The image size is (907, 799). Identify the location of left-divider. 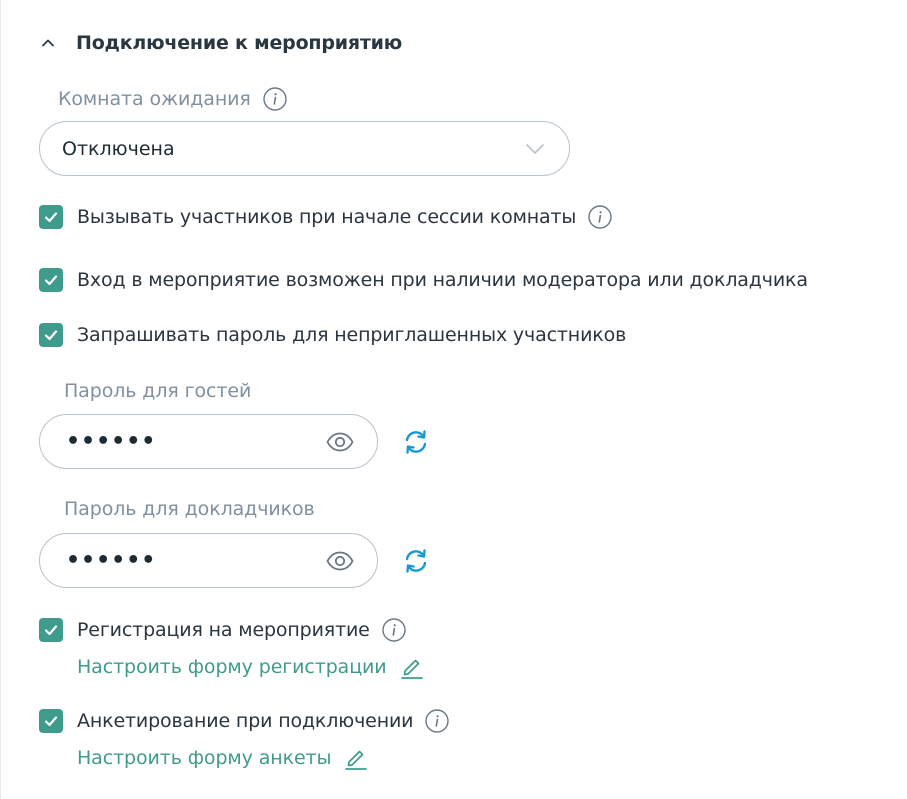
(0, 399).